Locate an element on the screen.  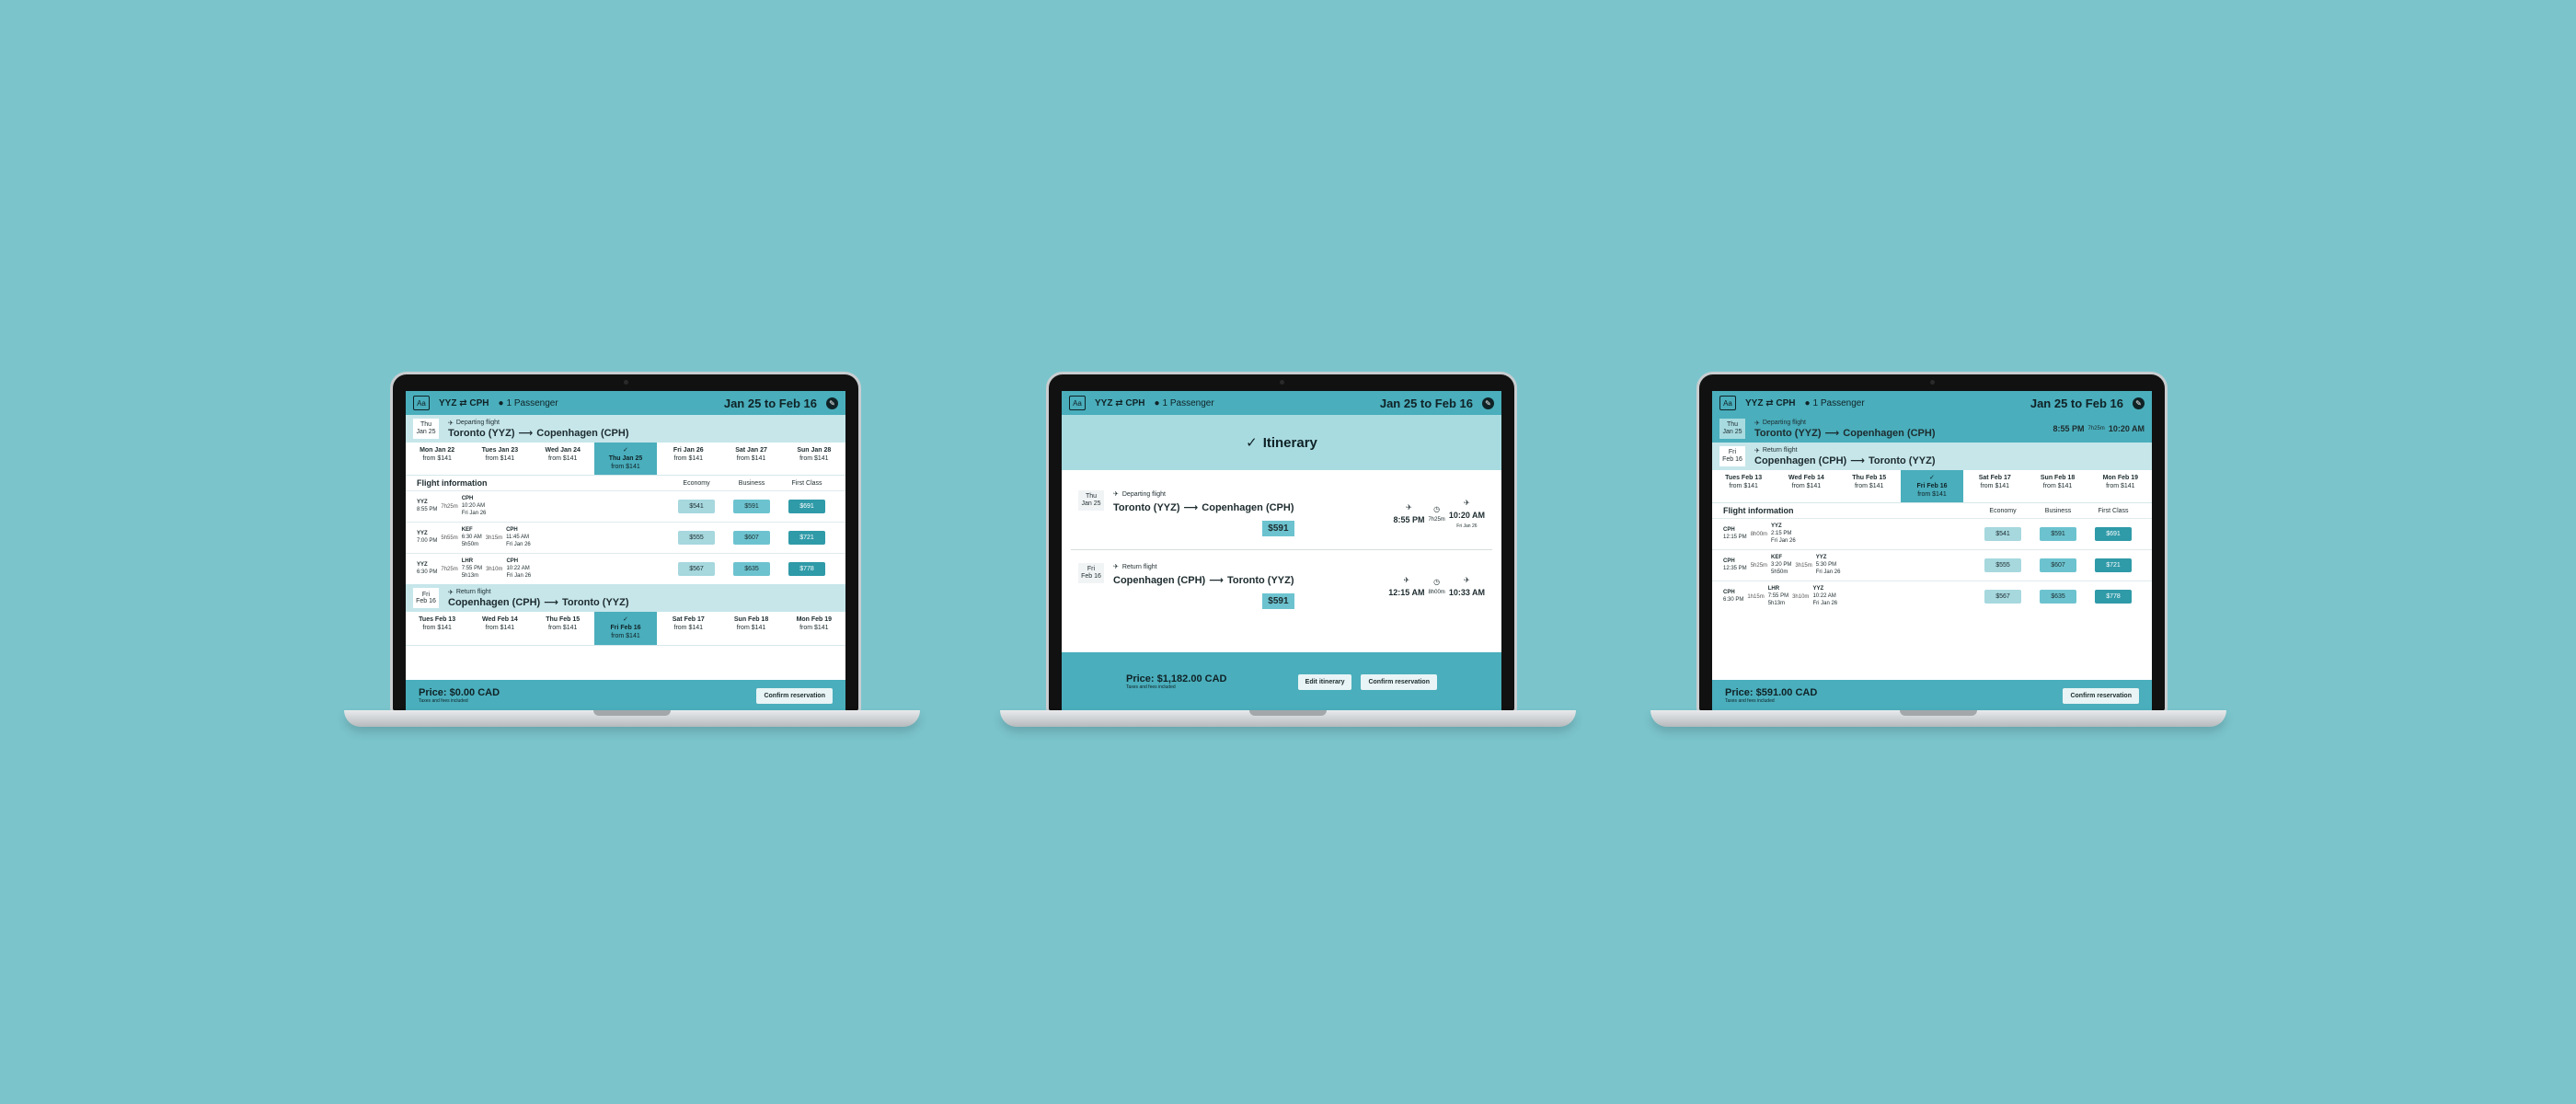
leg-date: Fri Feb 16 is located at coordinates (1091, 573).